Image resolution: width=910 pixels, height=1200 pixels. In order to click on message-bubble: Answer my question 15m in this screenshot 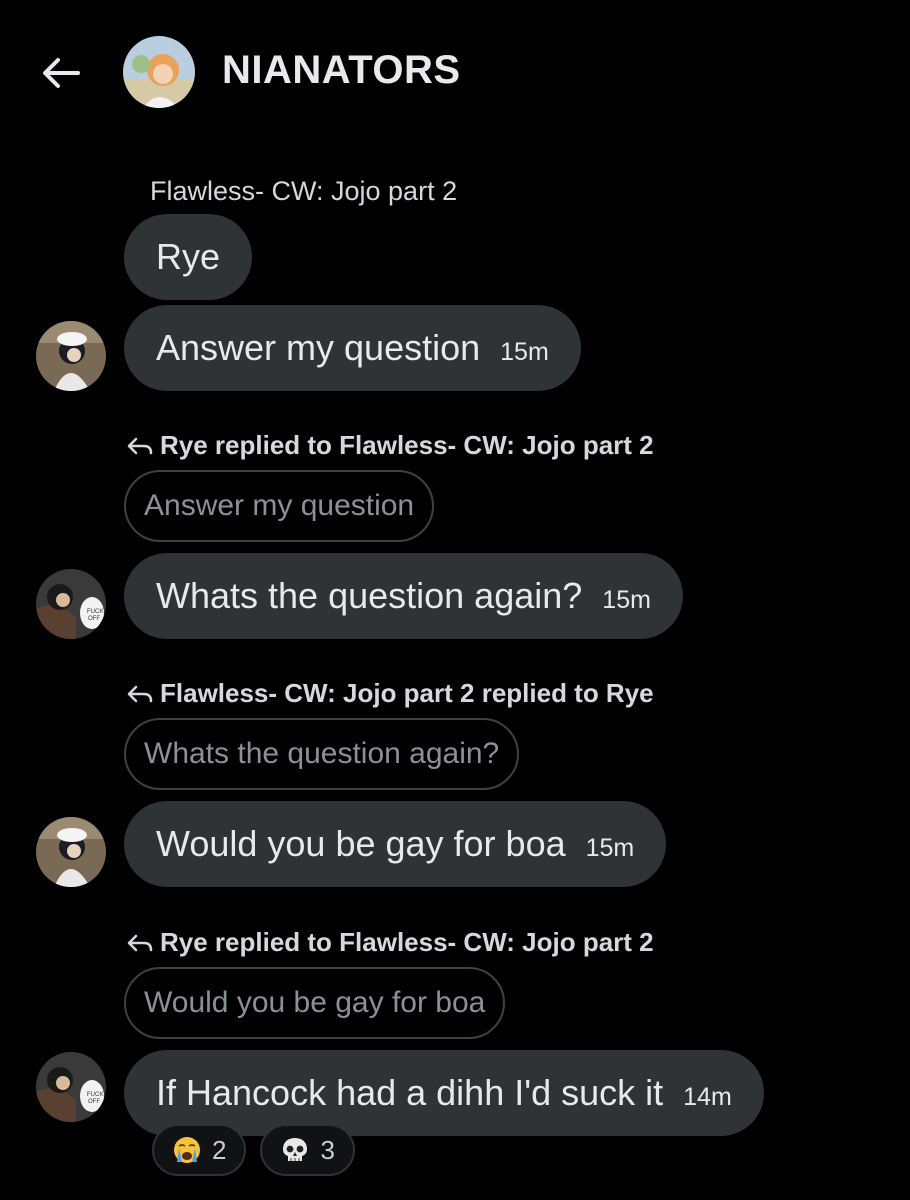, I will do `click(352, 348)`.